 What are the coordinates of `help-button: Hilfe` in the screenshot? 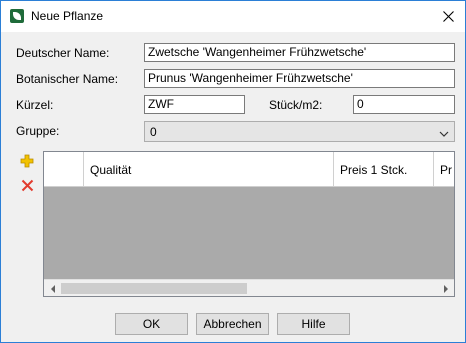 It's located at (313, 324).